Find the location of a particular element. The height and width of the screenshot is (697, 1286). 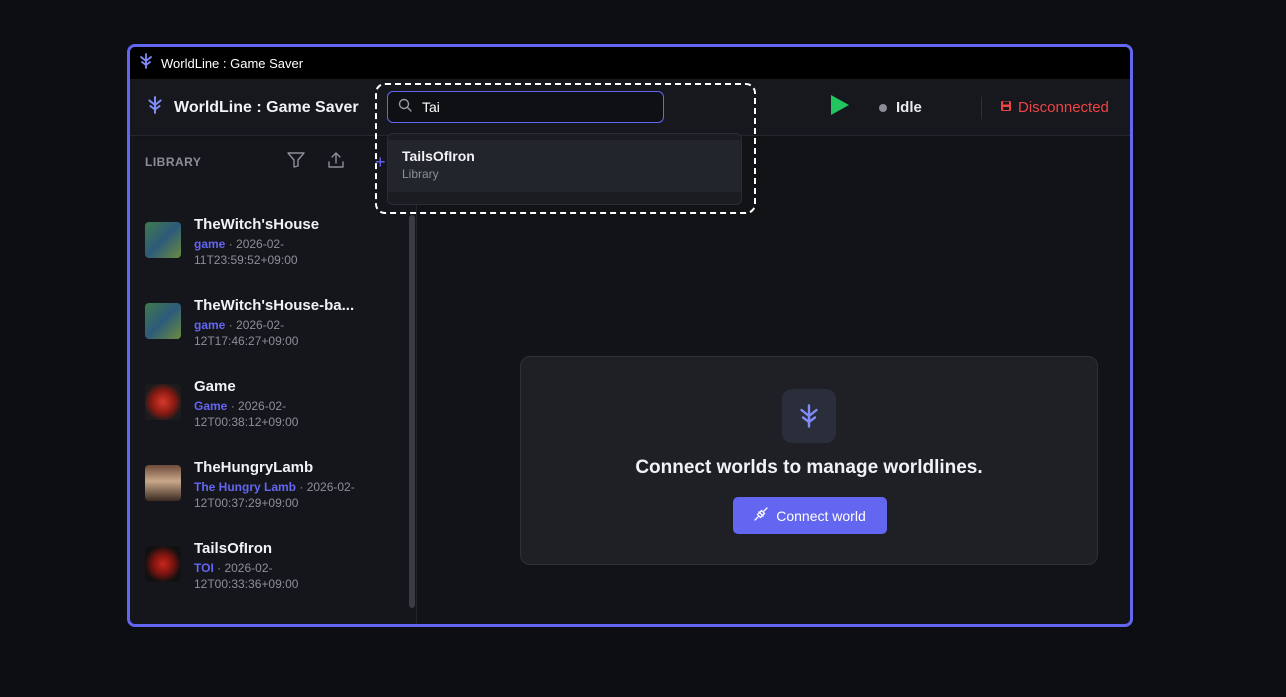

status-text: Idle is located at coordinates (909, 107).